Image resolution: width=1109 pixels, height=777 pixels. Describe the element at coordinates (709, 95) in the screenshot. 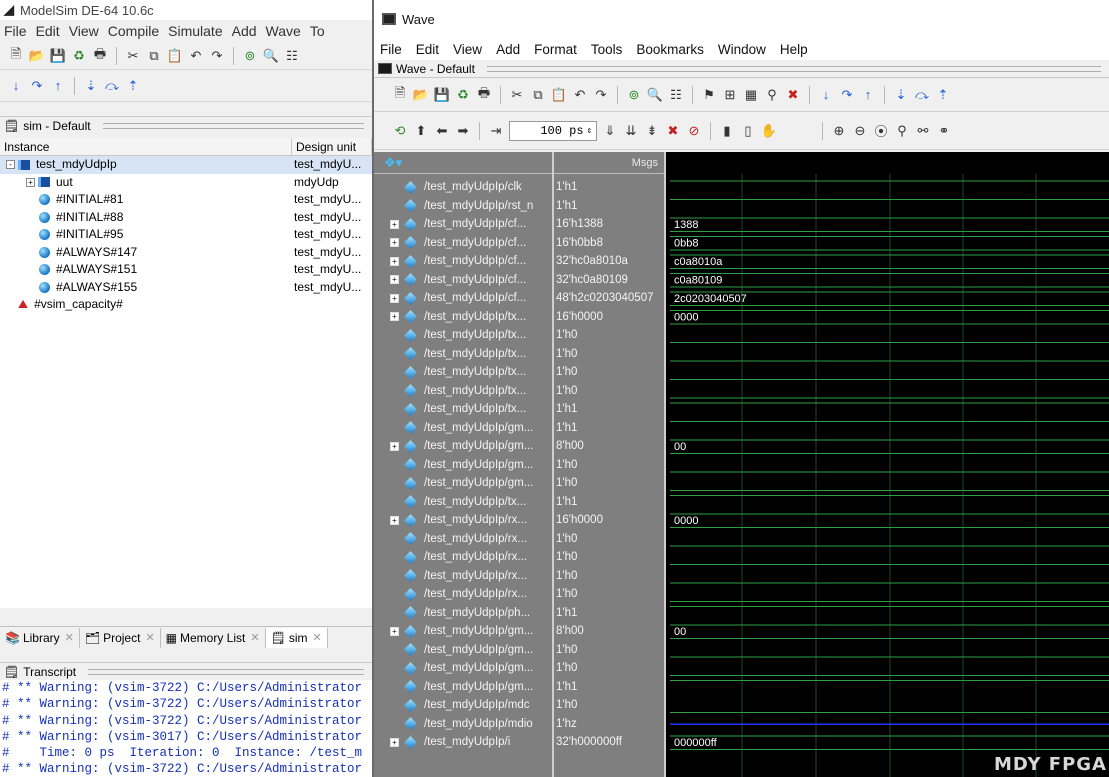

I see `bookmark-icon: ⚑` at that location.